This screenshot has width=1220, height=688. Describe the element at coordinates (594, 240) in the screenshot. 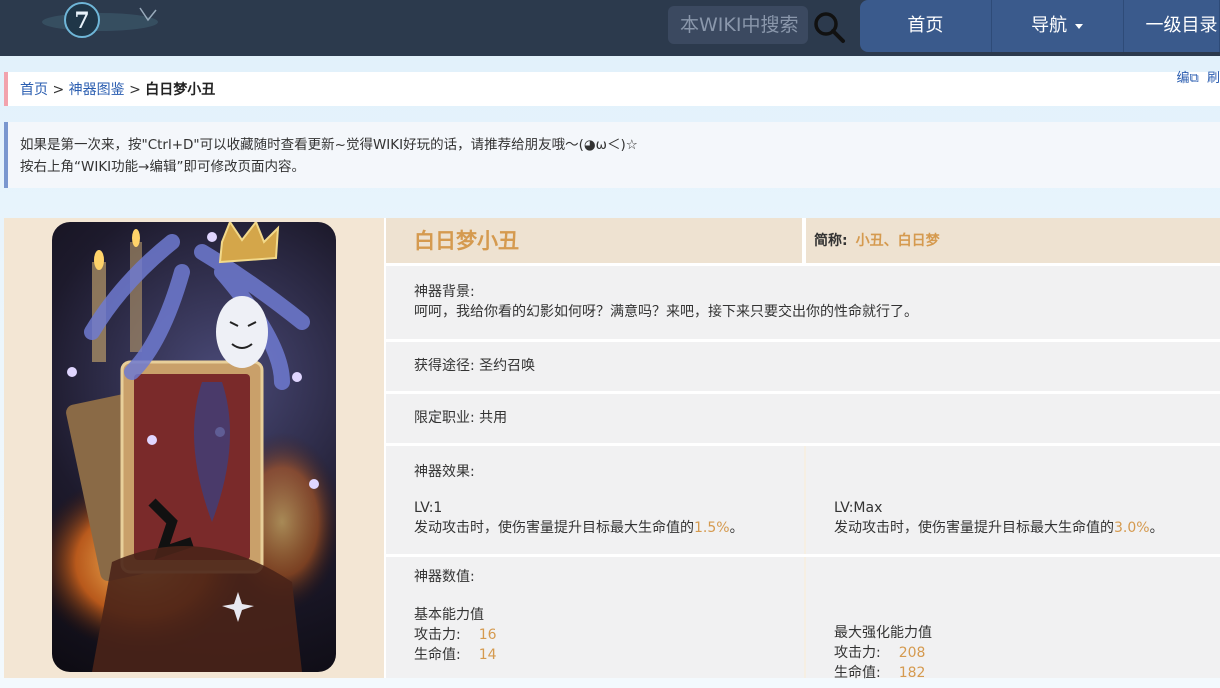

I see `artifact-name: 白日梦小丑` at that location.